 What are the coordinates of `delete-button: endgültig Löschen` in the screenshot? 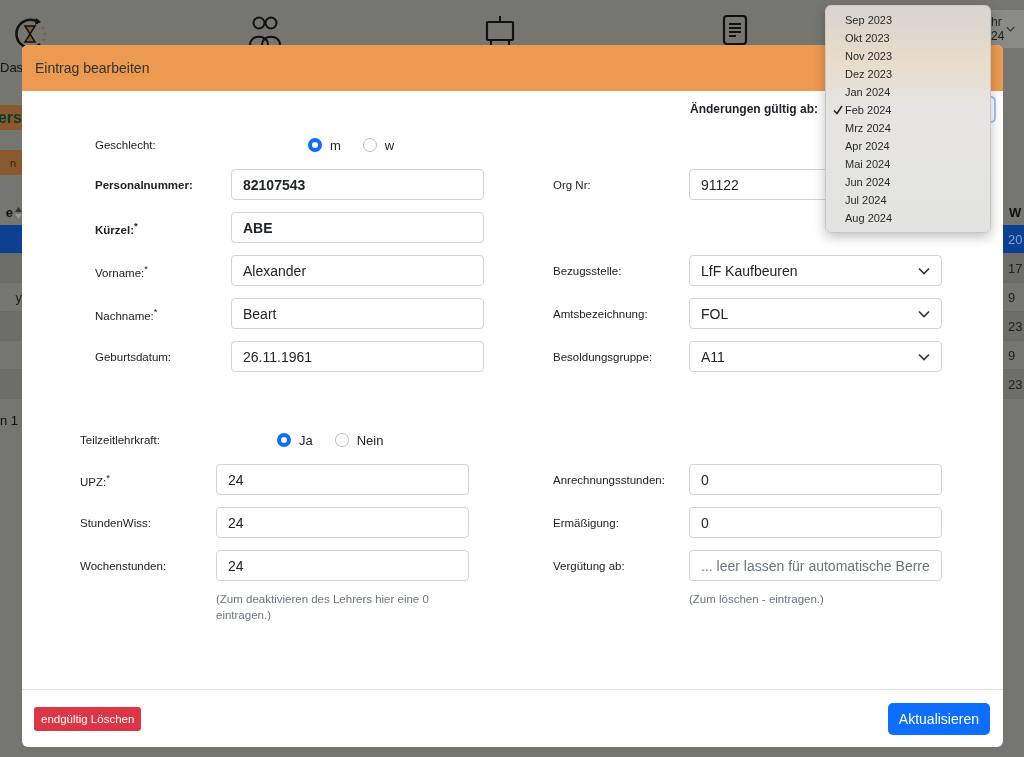 It's located at (88, 718).